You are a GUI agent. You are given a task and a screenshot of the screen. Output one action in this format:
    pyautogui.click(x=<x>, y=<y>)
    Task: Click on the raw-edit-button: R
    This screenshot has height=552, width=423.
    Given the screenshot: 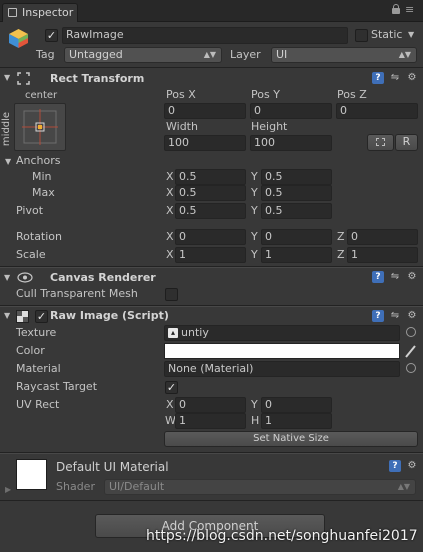 What is the action you would take?
    pyautogui.click(x=406, y=142)
    